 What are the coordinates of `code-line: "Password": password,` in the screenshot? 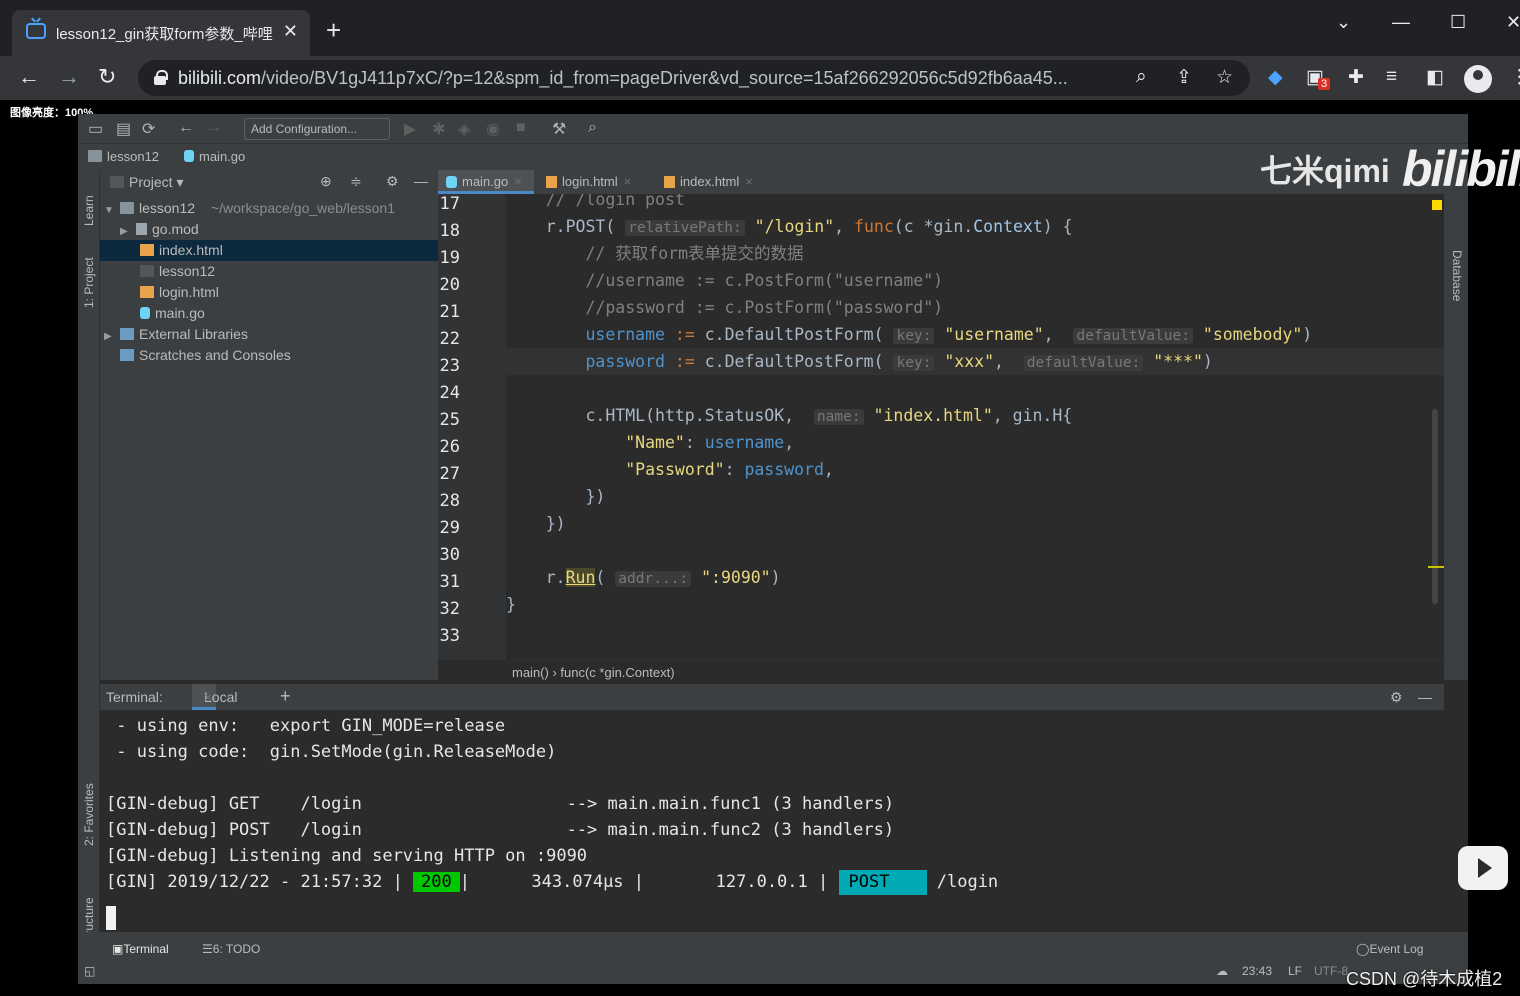 It's located at (975, 469).